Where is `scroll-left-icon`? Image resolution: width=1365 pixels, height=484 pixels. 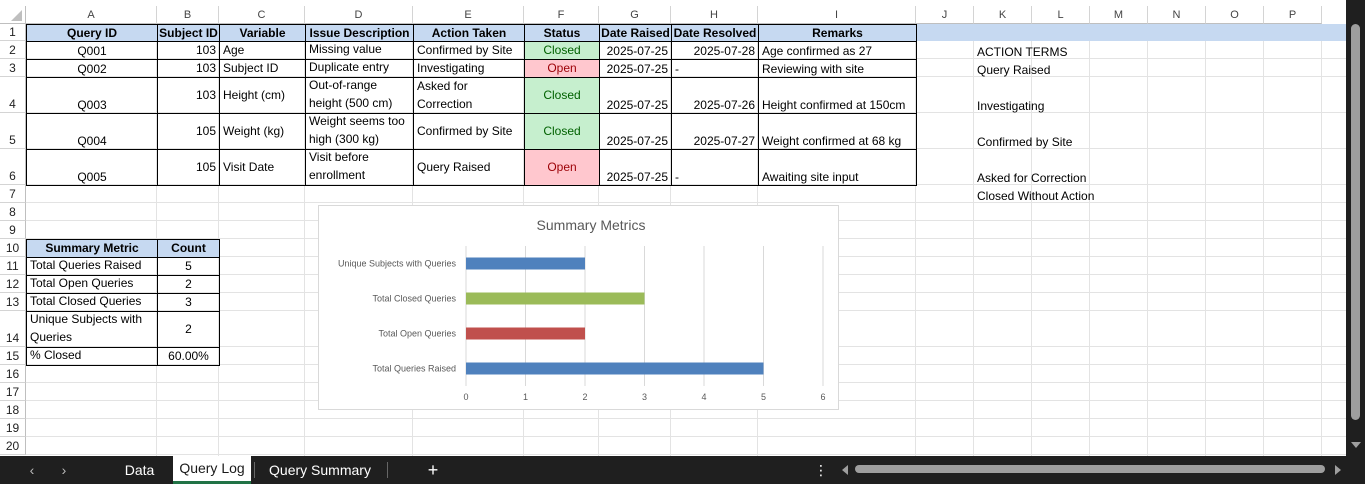 scroll-left-icon is located at coordinates (845, 470).